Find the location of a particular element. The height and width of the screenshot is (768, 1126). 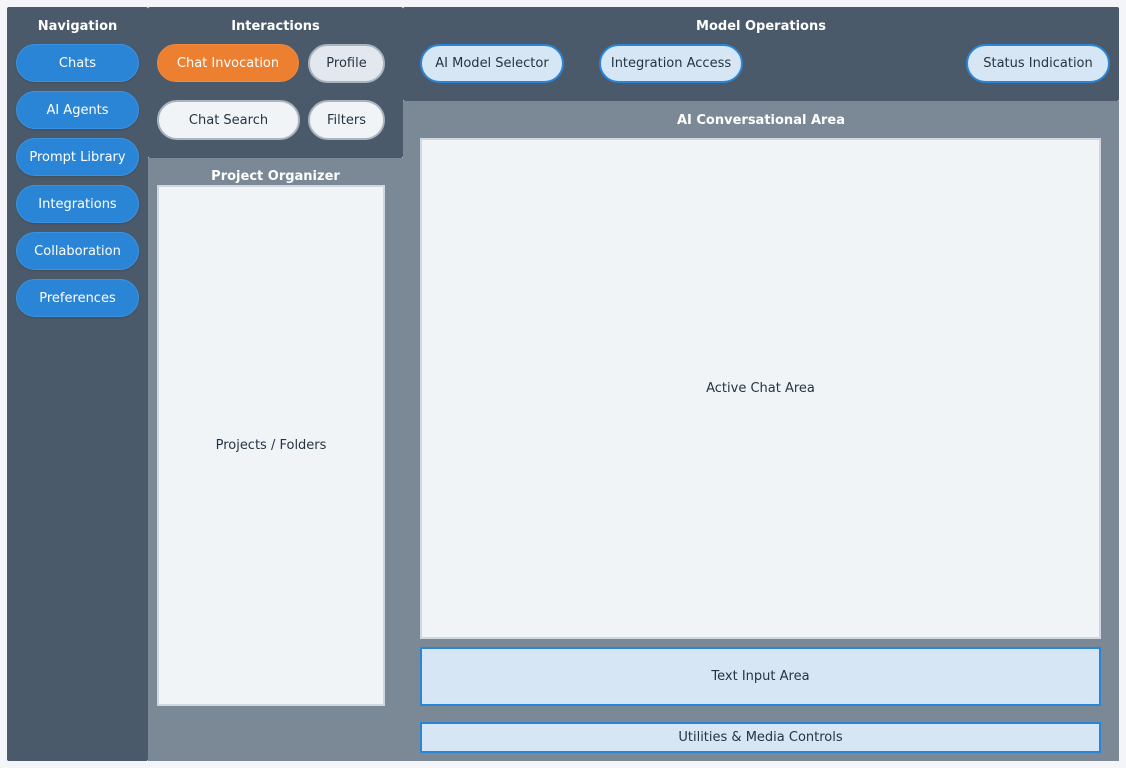

nav-chats-button: Chats is located at coordinates (77, 63).